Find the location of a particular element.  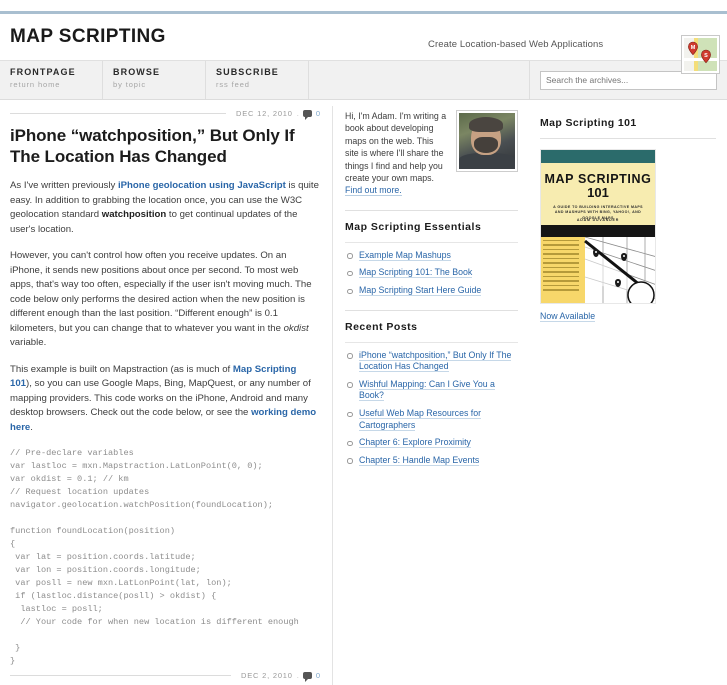

now-available-link: Now Available is located at coordinates (568, 316).